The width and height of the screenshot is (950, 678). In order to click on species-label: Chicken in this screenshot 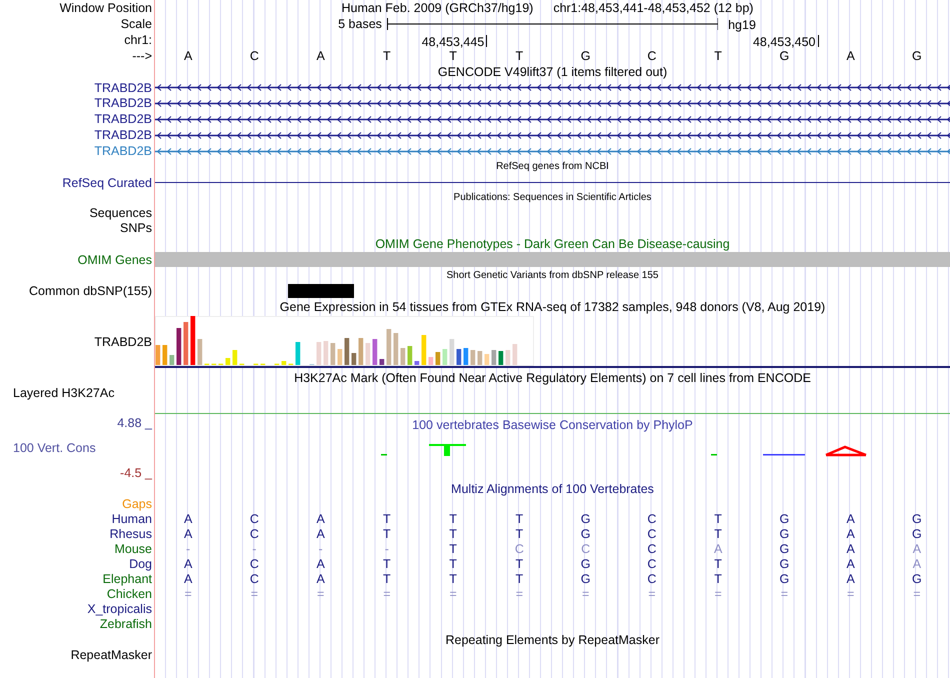, I will do `click(129, 594)`.